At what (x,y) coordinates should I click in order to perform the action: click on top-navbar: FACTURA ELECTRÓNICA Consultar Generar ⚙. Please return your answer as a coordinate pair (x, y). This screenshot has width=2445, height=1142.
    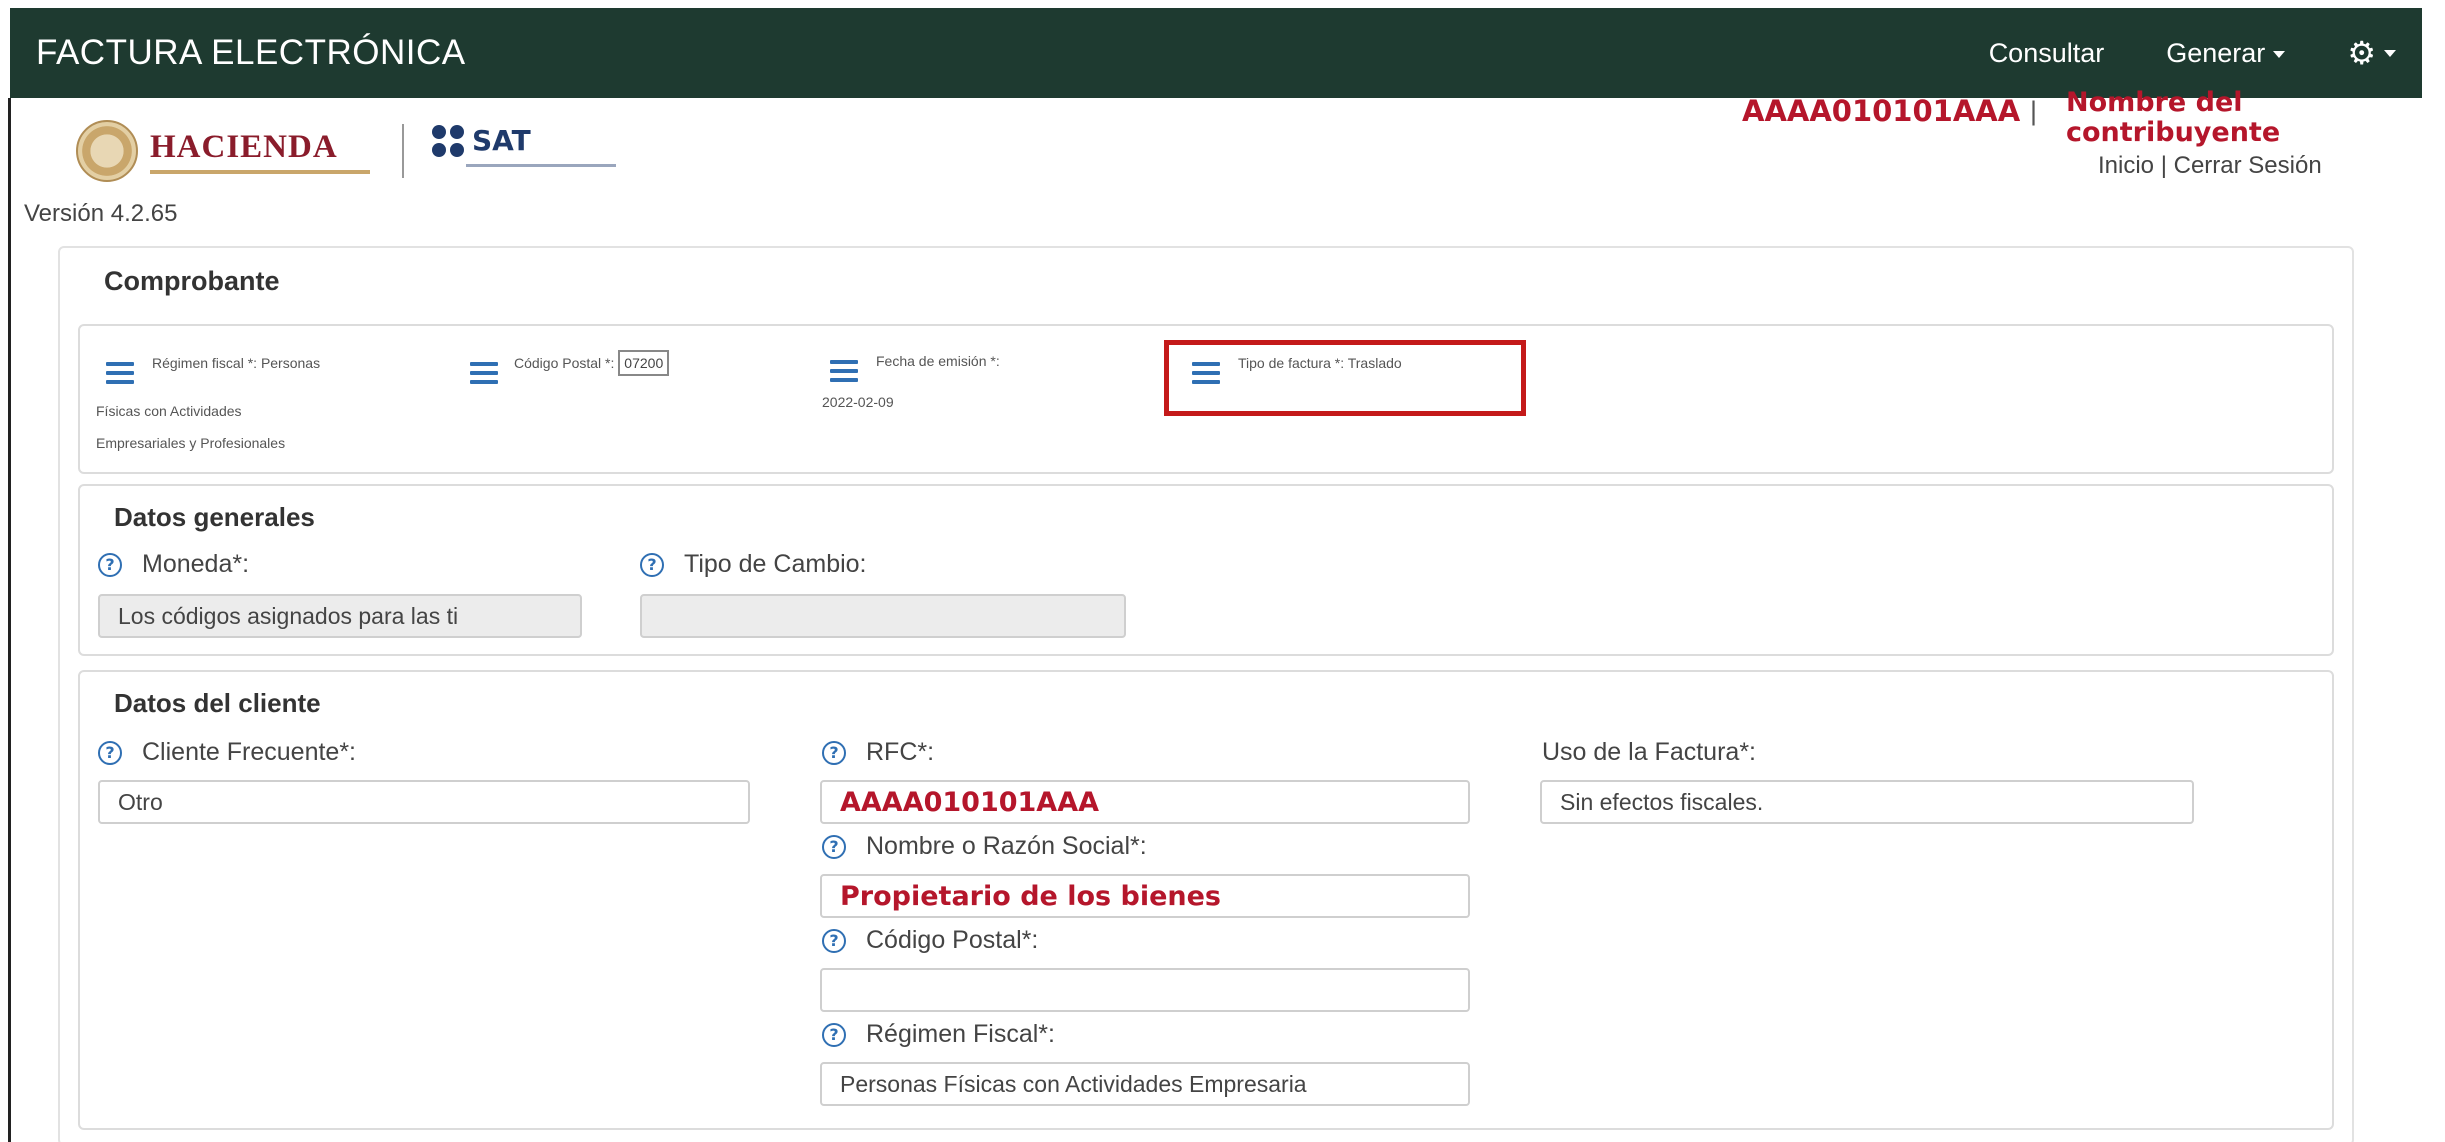
    Looking at the image, I should click on (1216, 53).